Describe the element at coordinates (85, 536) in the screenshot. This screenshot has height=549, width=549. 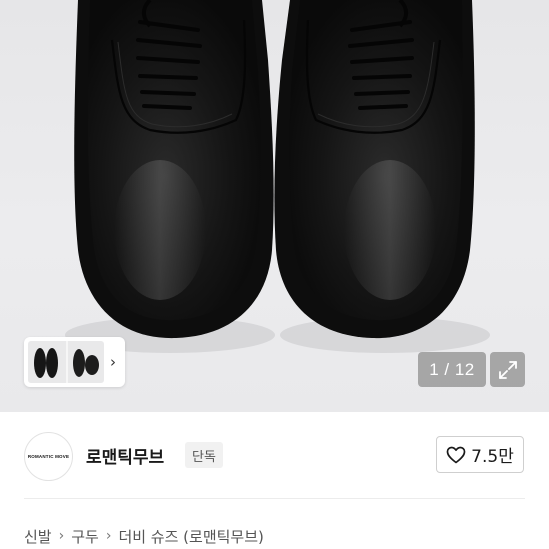
I see `breadcrumb-item-dress-shoes: 구두` at that location.